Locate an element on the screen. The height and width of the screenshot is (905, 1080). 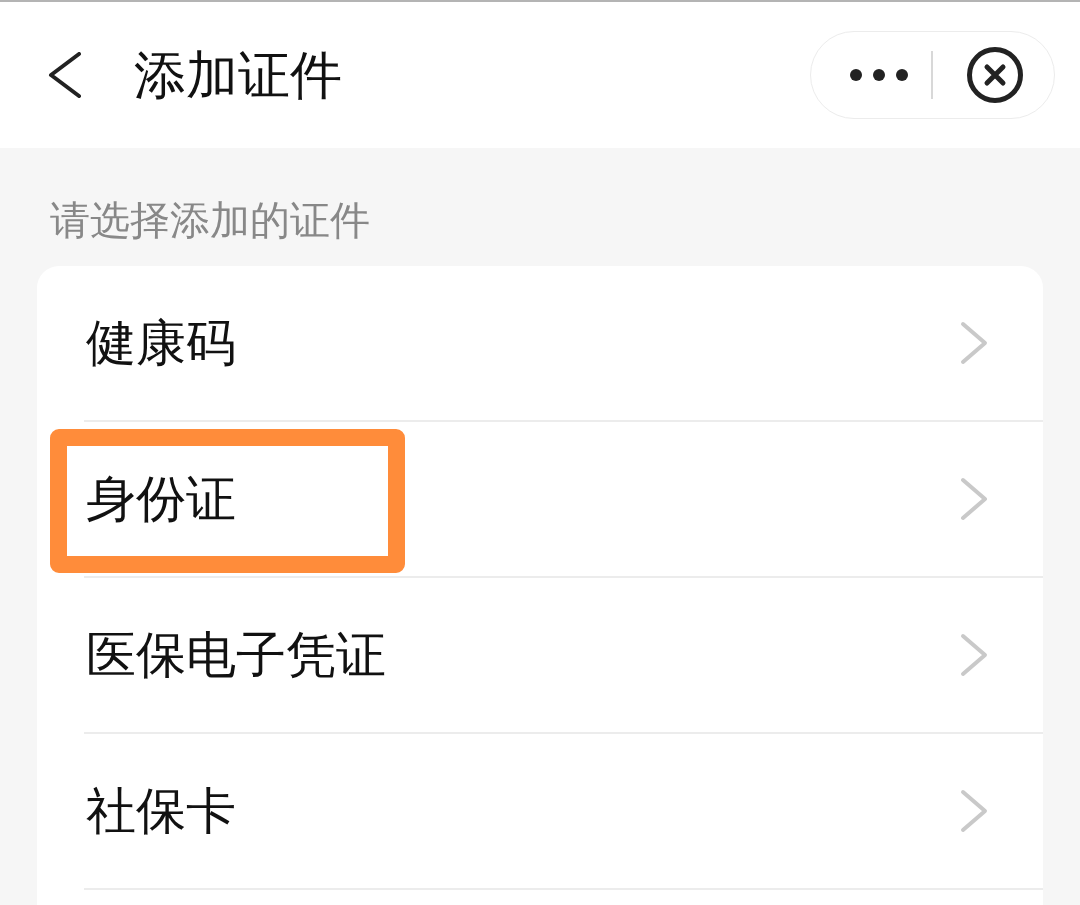
close-button is located at coordinates (995, 75).